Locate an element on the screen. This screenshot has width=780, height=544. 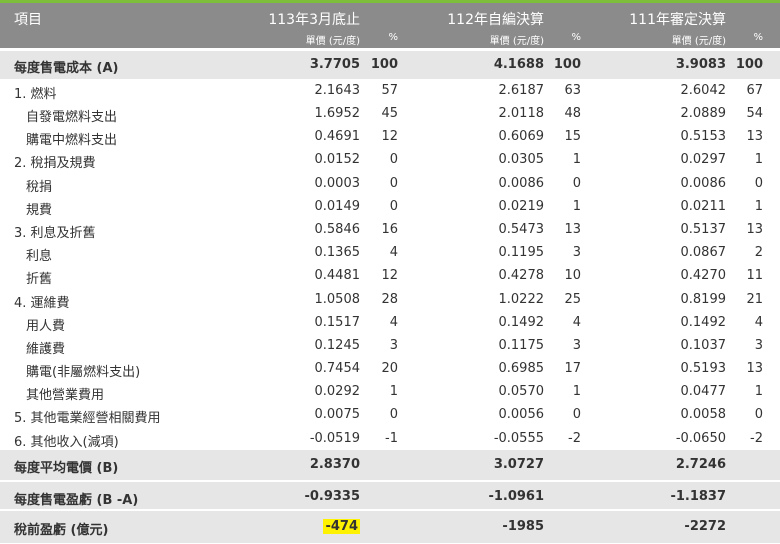
percent-cell: 54 is located at coordinates (754, 113).